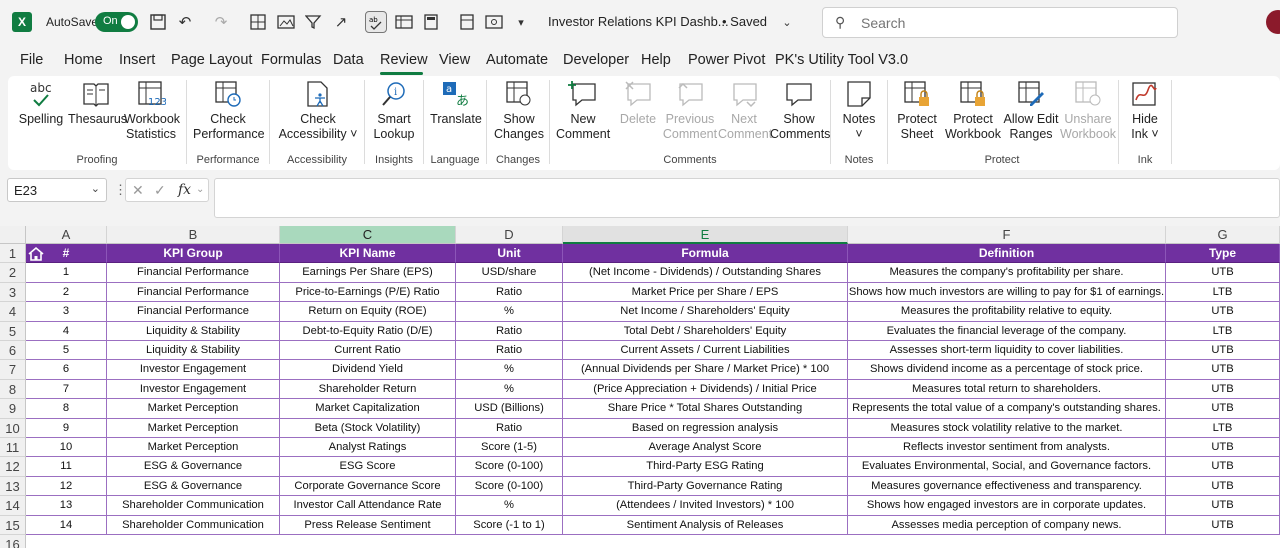  What do you see at coordinates (1011, 23) in the screenshot?
I see `search-input` at bounding box center [1011, 23].